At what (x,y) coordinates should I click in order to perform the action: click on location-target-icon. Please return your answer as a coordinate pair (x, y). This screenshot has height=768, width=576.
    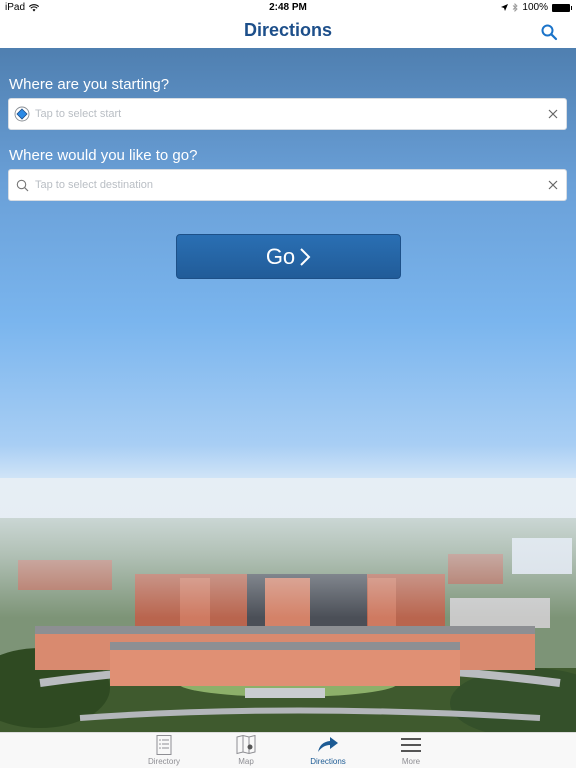
    Looking at the image, I should click on (22, 114).